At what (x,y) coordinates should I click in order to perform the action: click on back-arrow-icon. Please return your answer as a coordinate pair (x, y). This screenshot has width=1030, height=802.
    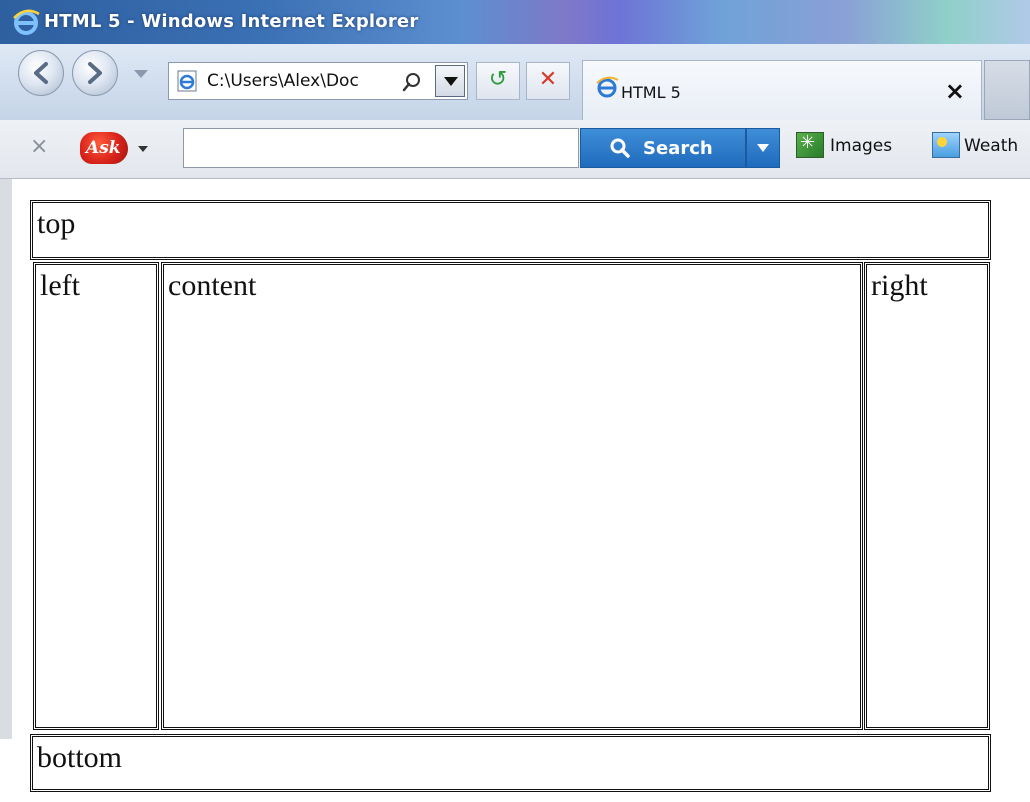
    Looking at the image, I should click on (41, 73).